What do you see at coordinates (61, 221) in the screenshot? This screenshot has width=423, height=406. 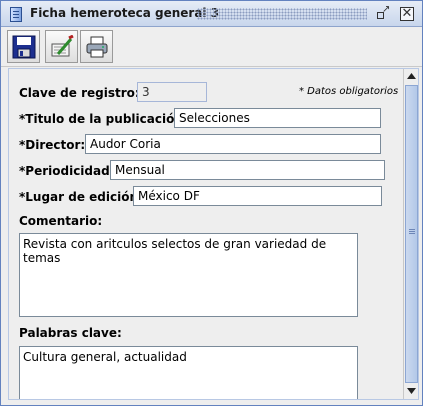 I see `comentario-label: Comentario:` at bounding box center [61, 221].